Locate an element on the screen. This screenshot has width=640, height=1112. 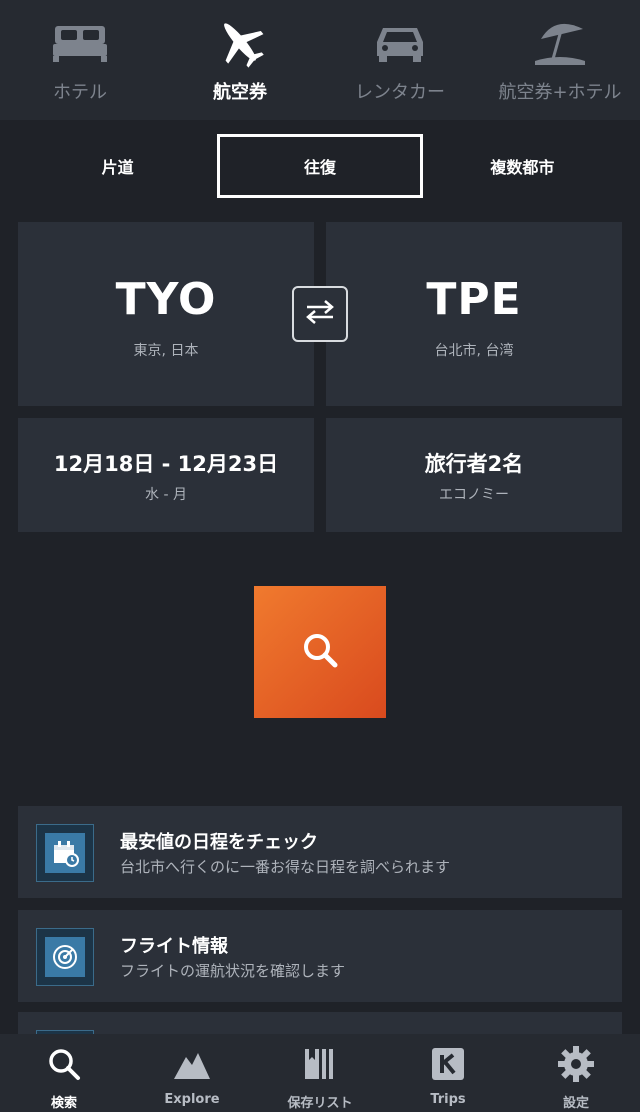
date-selector: 12月18日 - 12月23日 水 - 月 is located at coordinates (166, 475).